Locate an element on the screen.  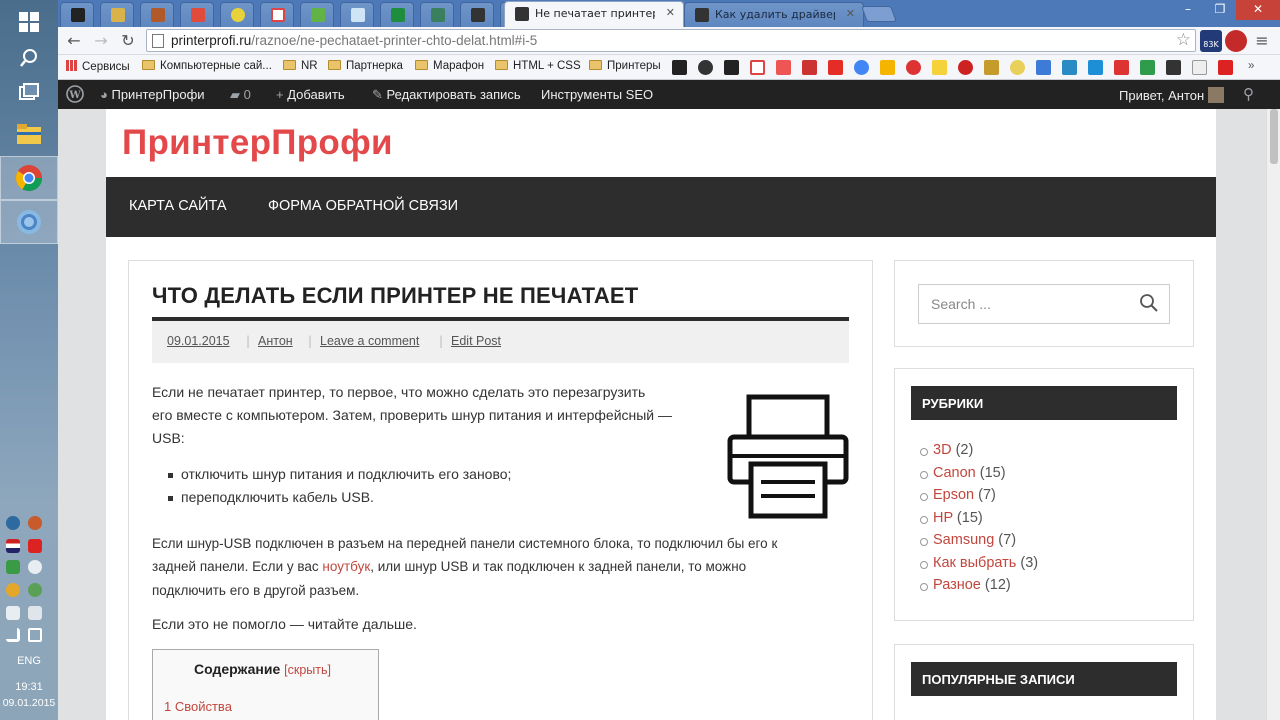
clock-date: 09.01.2015 is located at coordinates (29, 703).